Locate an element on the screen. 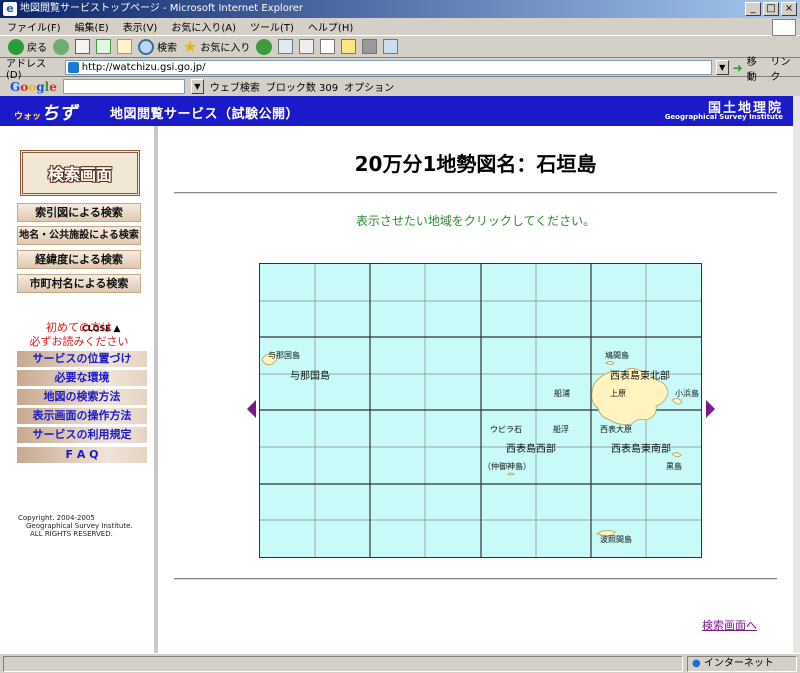 Image resolution: width=800 pixels, height=673 pixels. status-bar: ● インターネット is located at coordinates (400, 663).